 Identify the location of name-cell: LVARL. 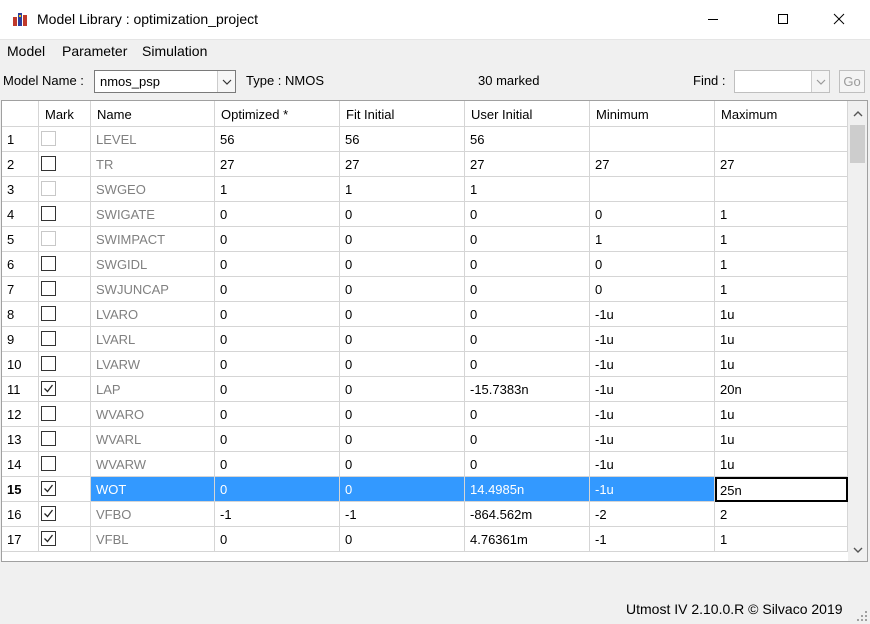
(153, 339).